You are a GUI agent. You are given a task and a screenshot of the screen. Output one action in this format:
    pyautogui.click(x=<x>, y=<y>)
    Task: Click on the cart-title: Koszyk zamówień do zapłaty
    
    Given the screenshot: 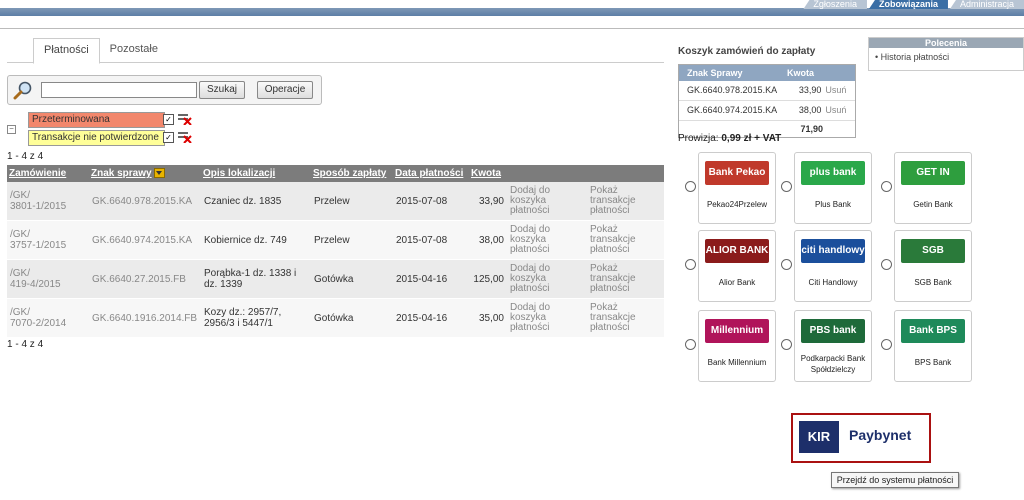 What is the action you would take?
    pyautogui.click(x=747, y=51)
    